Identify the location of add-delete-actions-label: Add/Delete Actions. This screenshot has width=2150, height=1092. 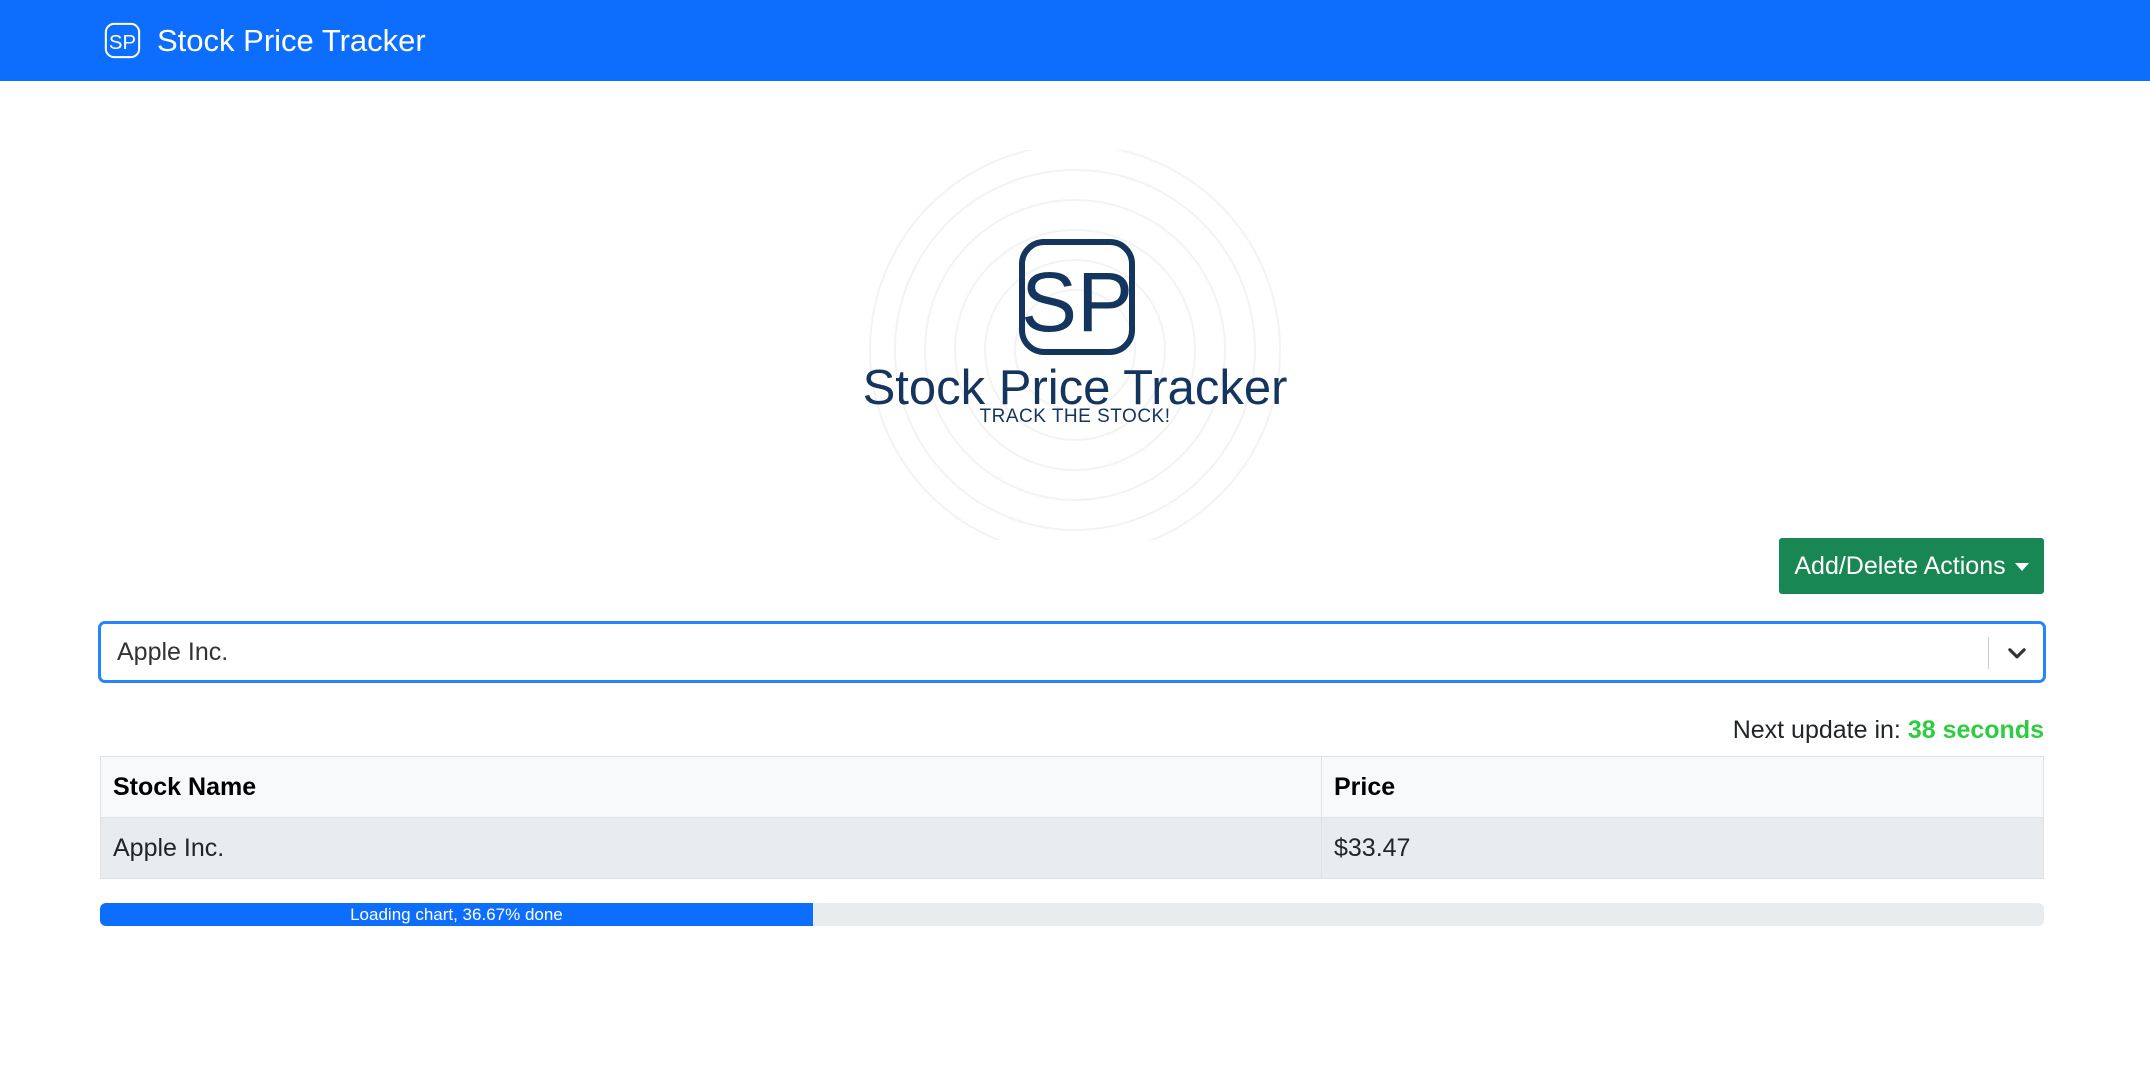
(1900, 565).